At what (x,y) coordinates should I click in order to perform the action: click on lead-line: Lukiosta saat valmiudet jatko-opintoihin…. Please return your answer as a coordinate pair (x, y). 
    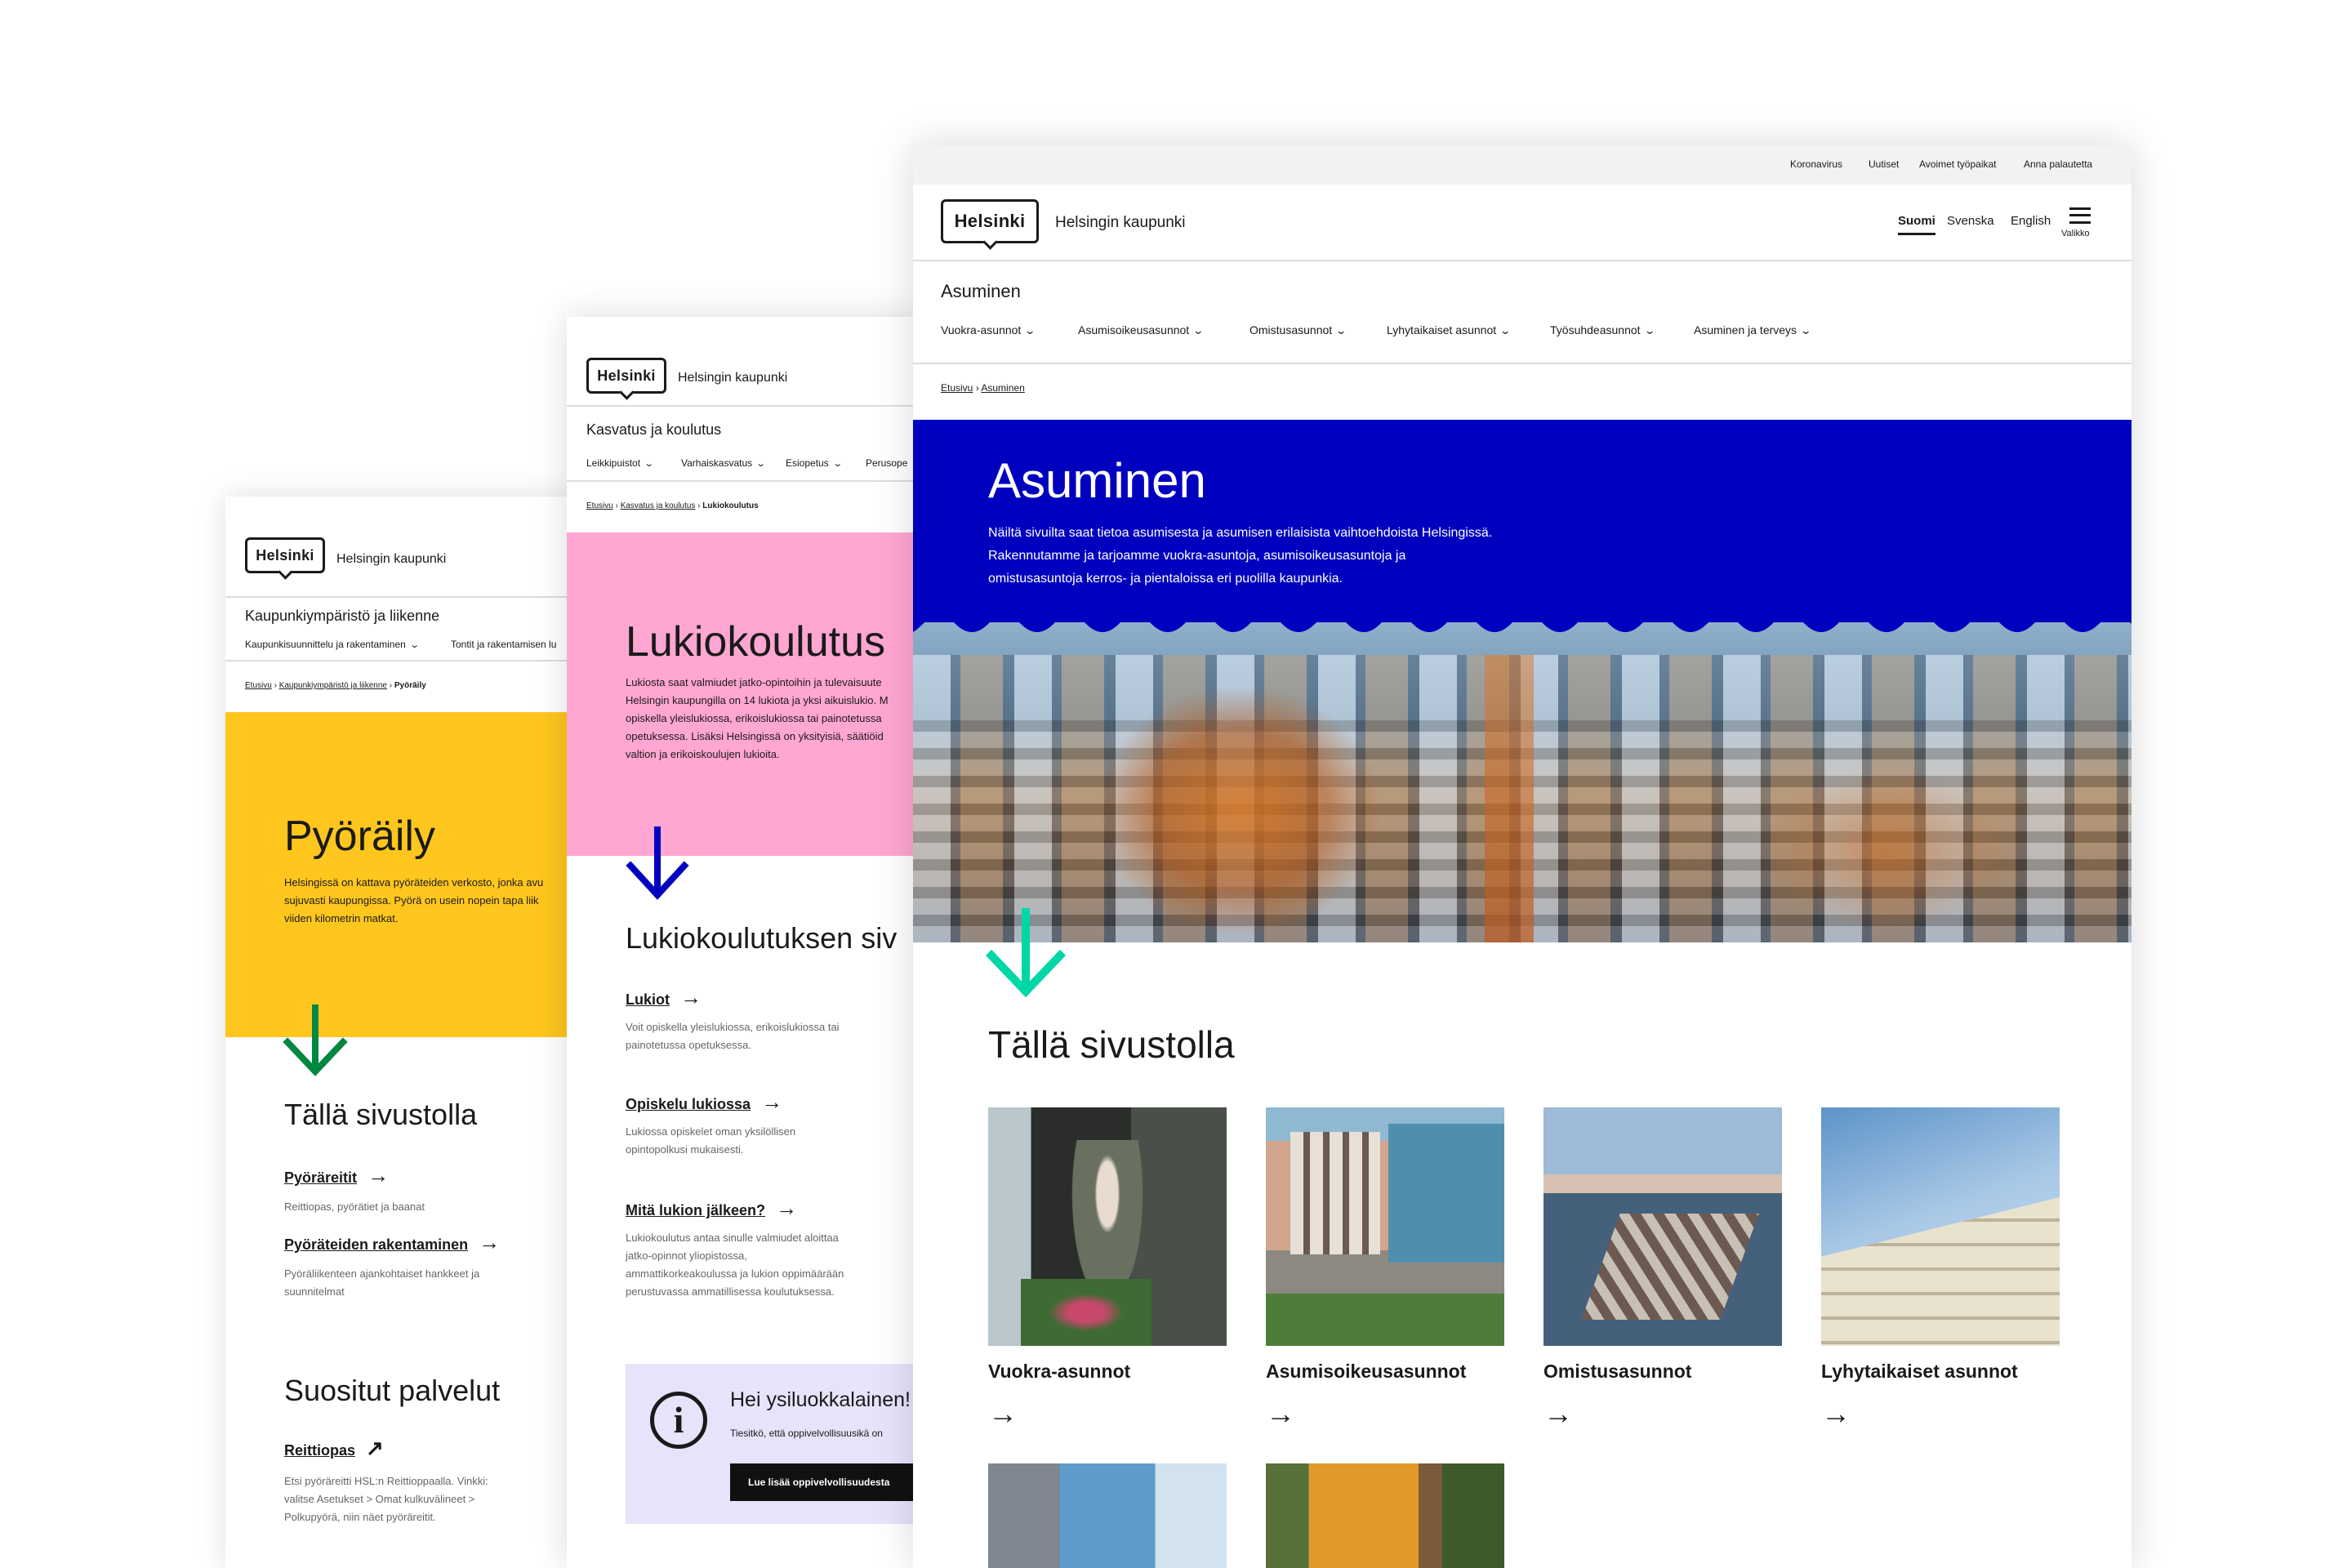
    Looking at the image, I should click on (754, 682).